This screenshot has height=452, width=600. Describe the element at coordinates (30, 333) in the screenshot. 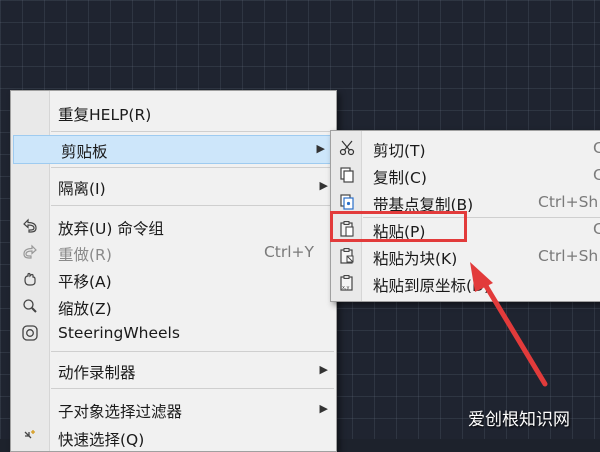

I see `steering-wheel-icon` at that location.